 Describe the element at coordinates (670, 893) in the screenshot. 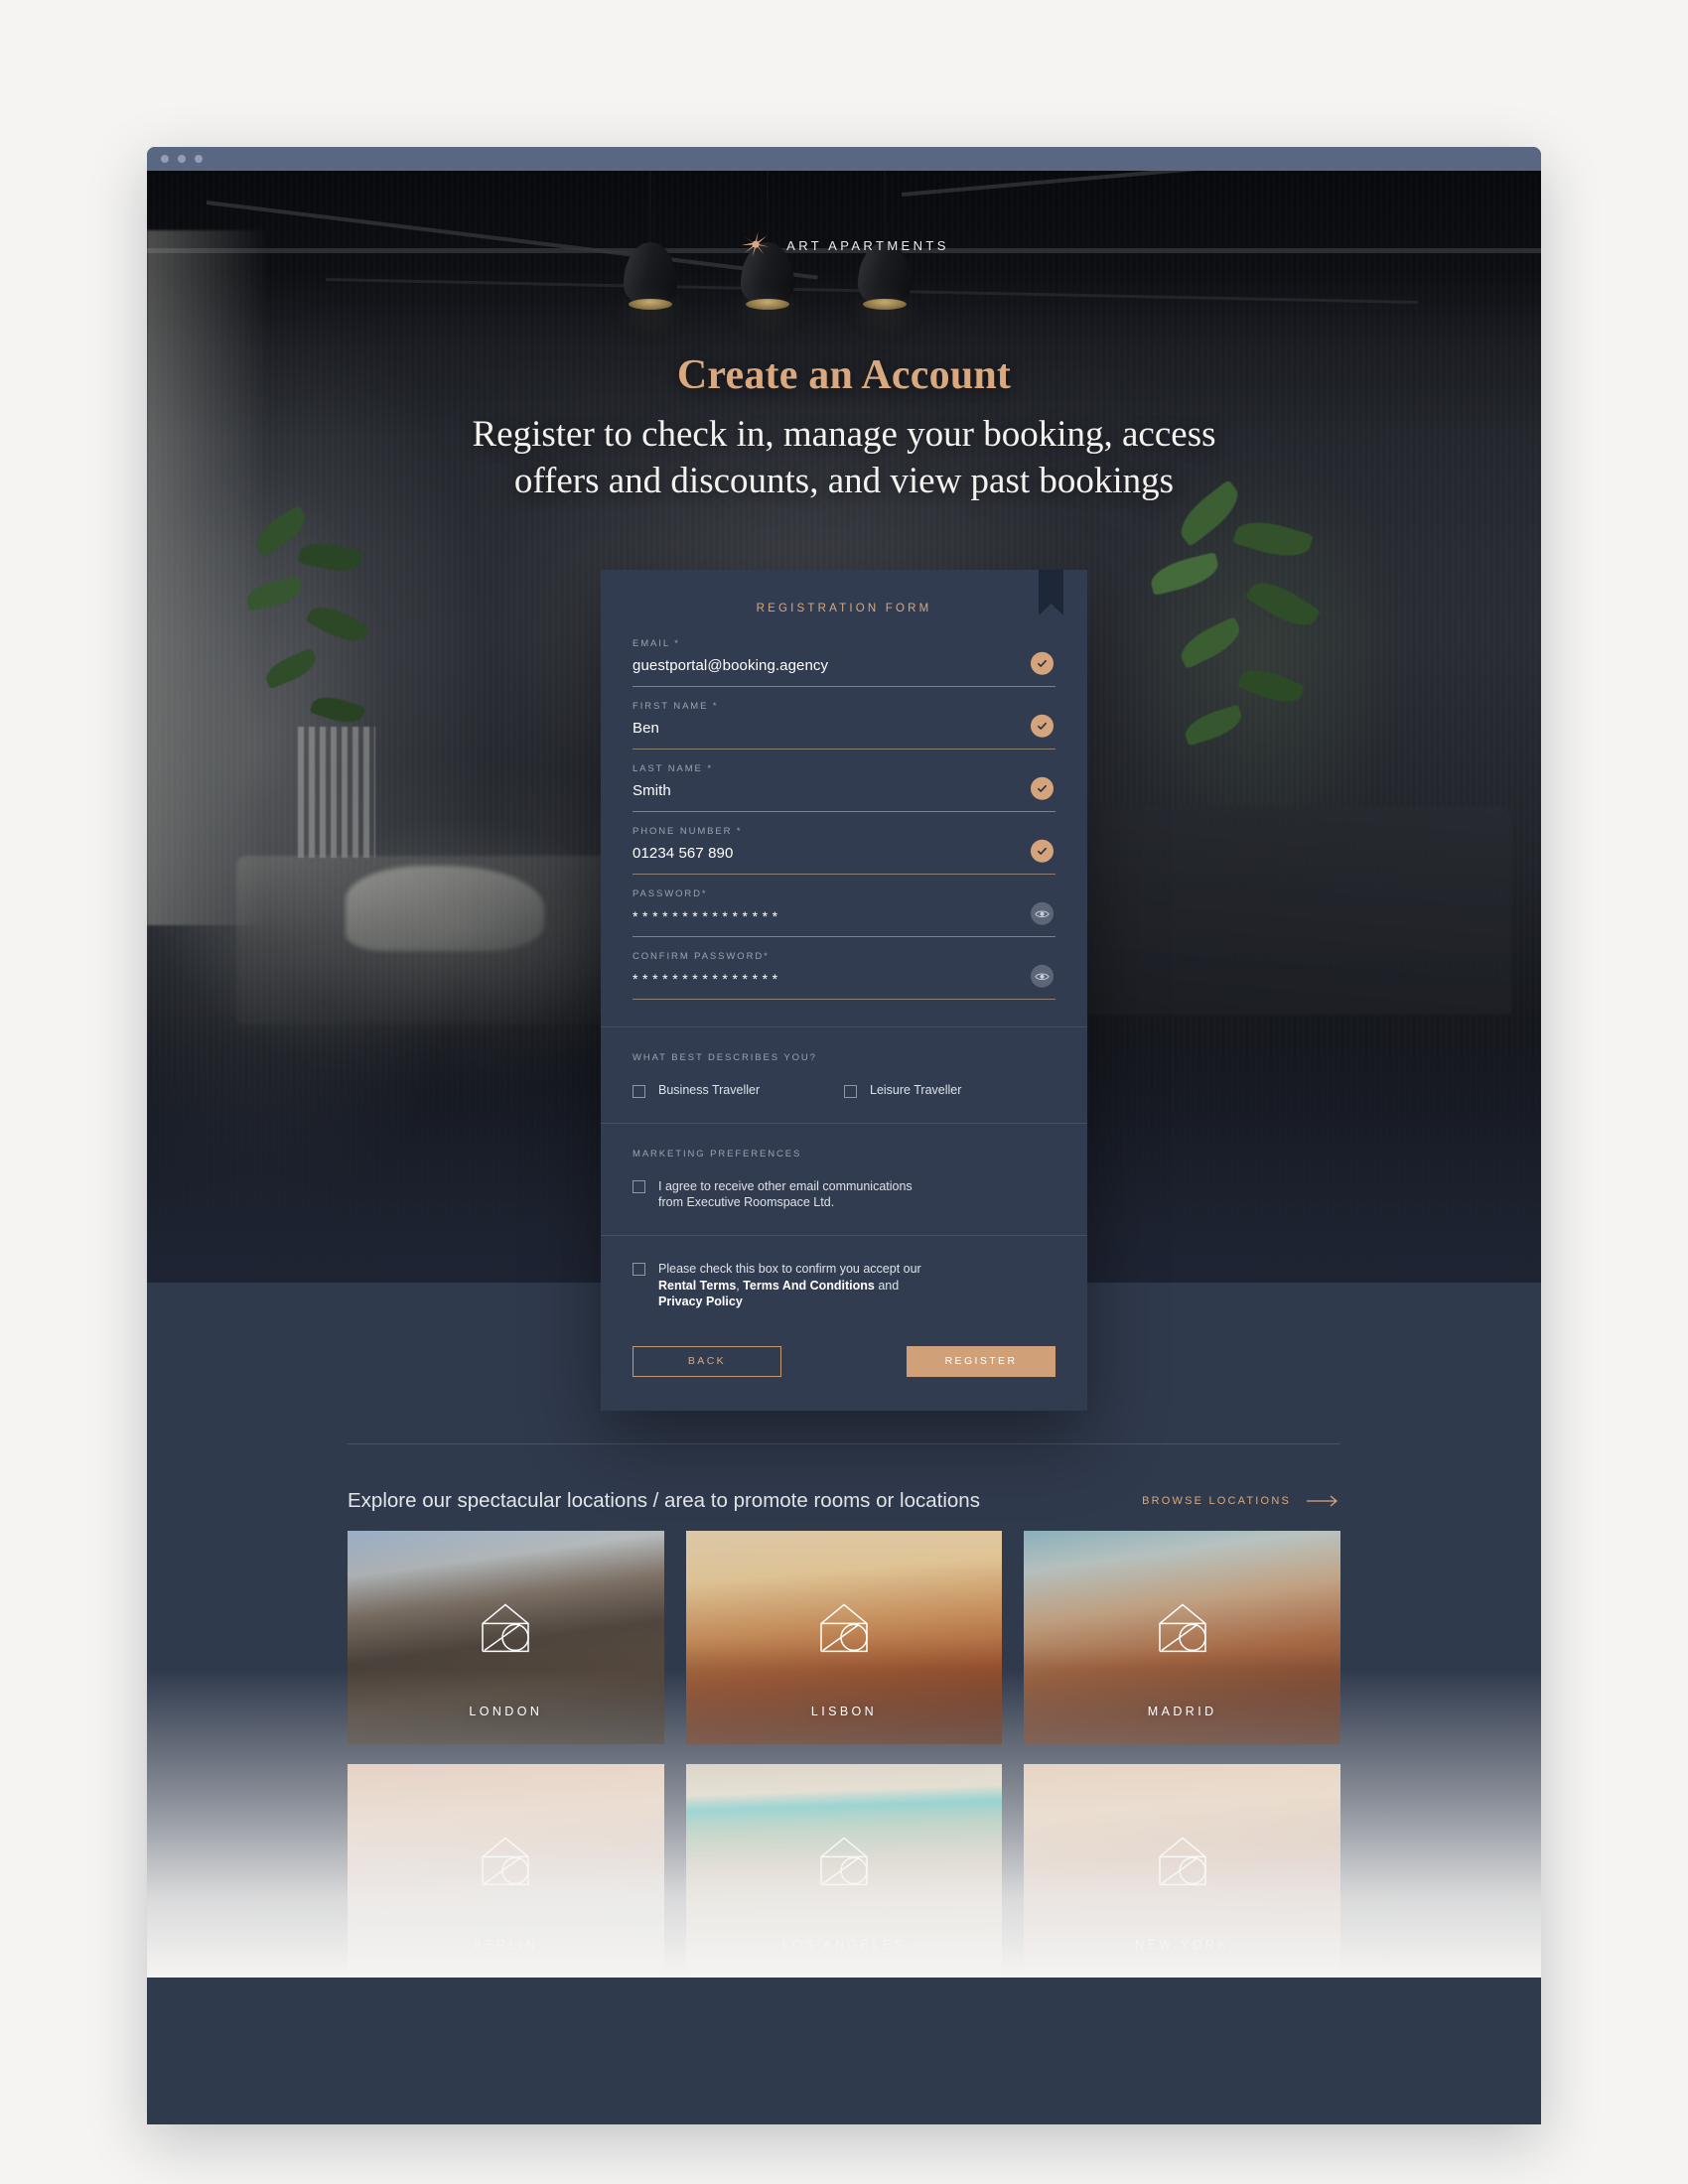

I see `field-label: PASSWORD*` at that location.